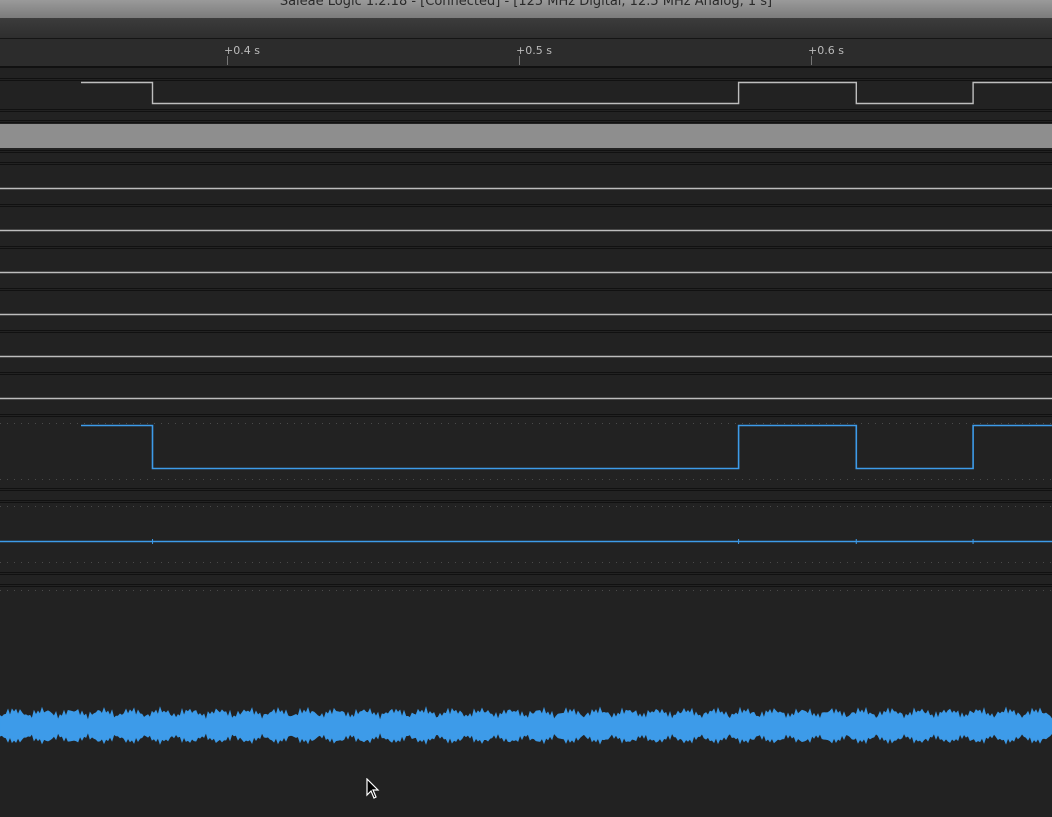 The width and height of the screenshot is (1052, 817). I want to click on selected-channel-lane, so click(526, 136).